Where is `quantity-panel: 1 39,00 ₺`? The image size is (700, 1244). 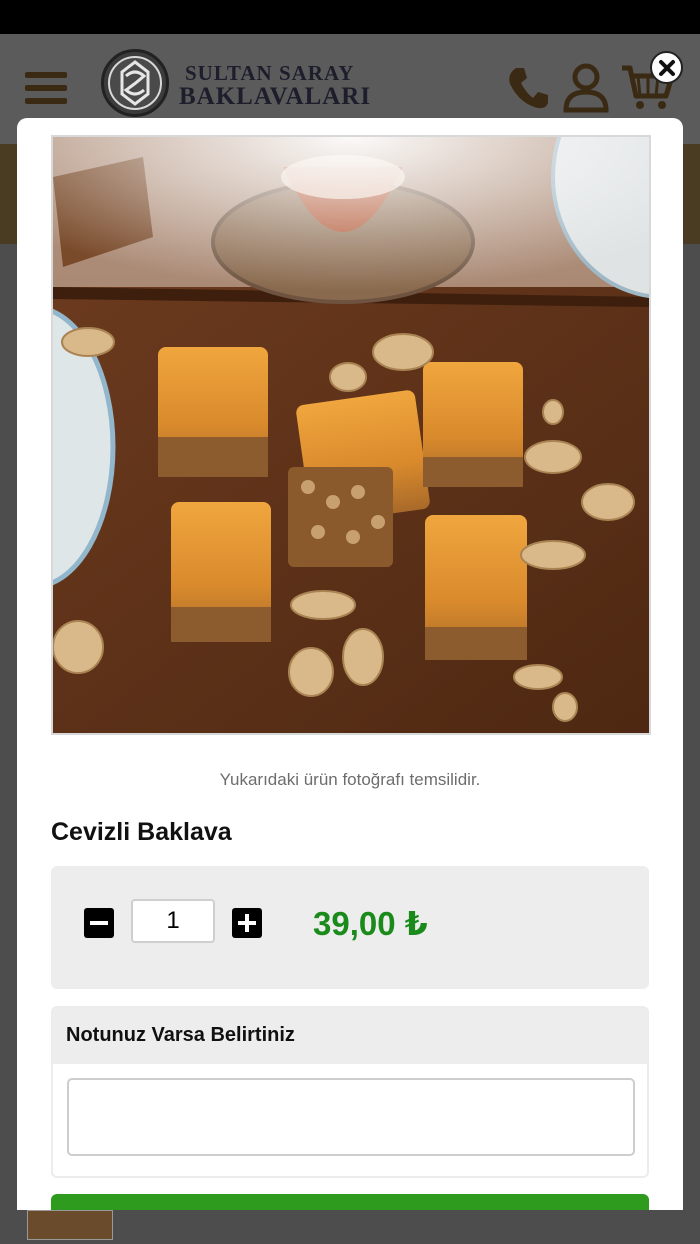 quantity-panel: 1 39,00 ₺ is located at coordinates (350, 927).